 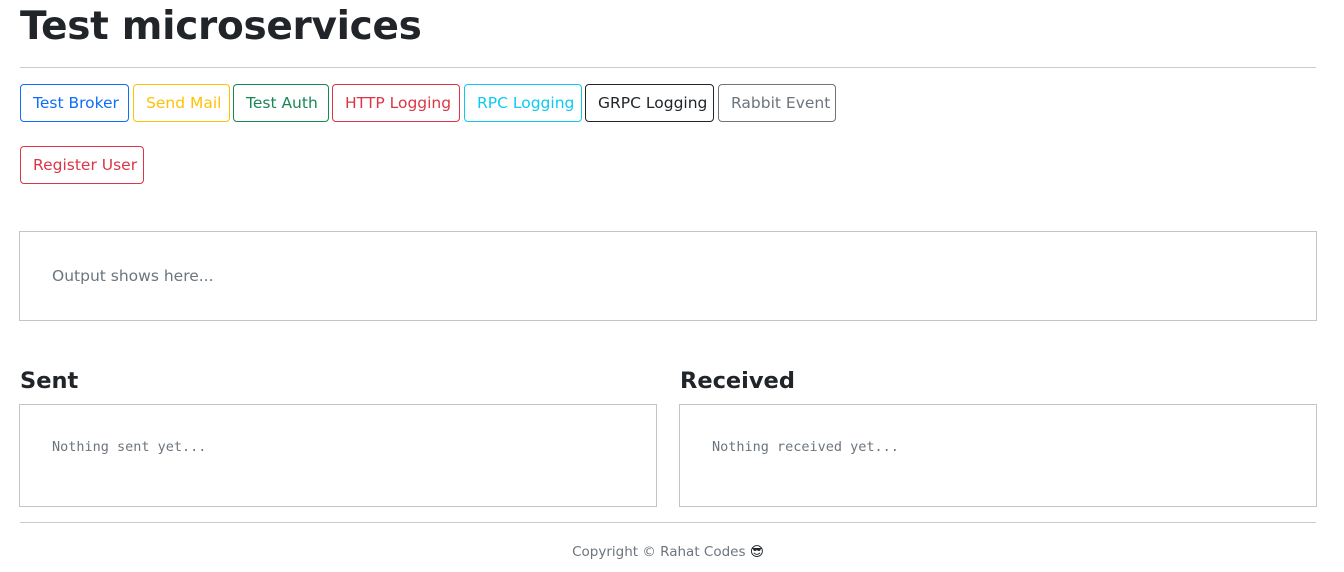 What do you see at coordinates (49, 381) in the screenshot?
I see `sent-title: Sent` at bounding box center [49, 381].